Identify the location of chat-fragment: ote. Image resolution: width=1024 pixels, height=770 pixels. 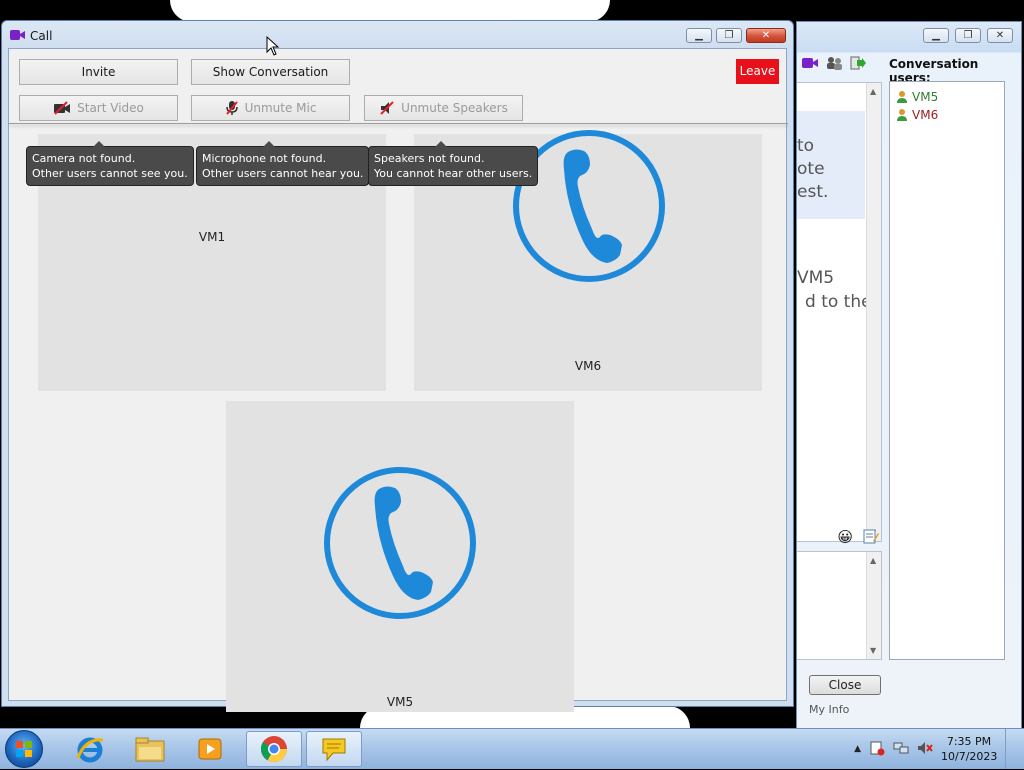
(811, 169).